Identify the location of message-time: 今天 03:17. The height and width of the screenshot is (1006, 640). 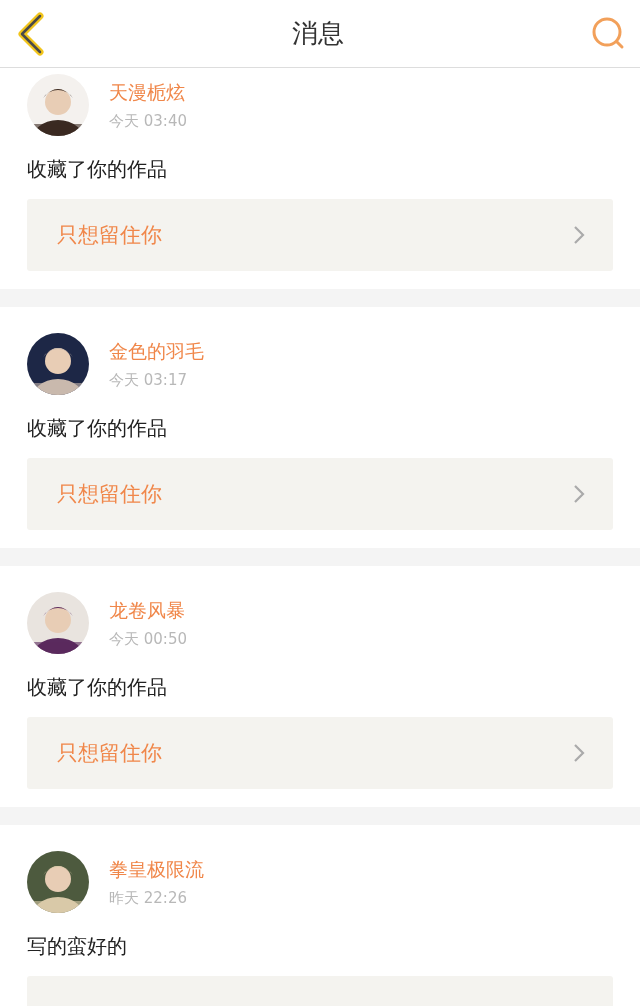
(148, 380).